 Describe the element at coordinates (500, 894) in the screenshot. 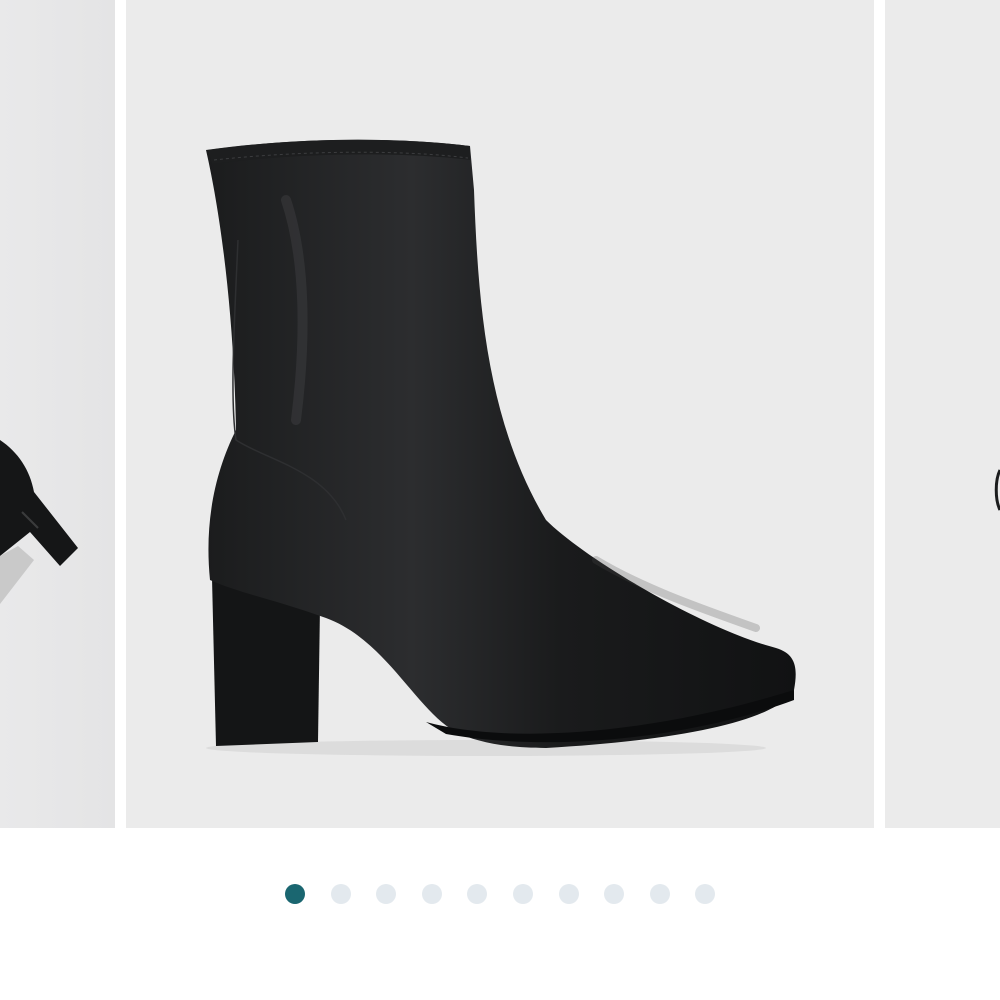

I see `carousel-pagination` at that location.